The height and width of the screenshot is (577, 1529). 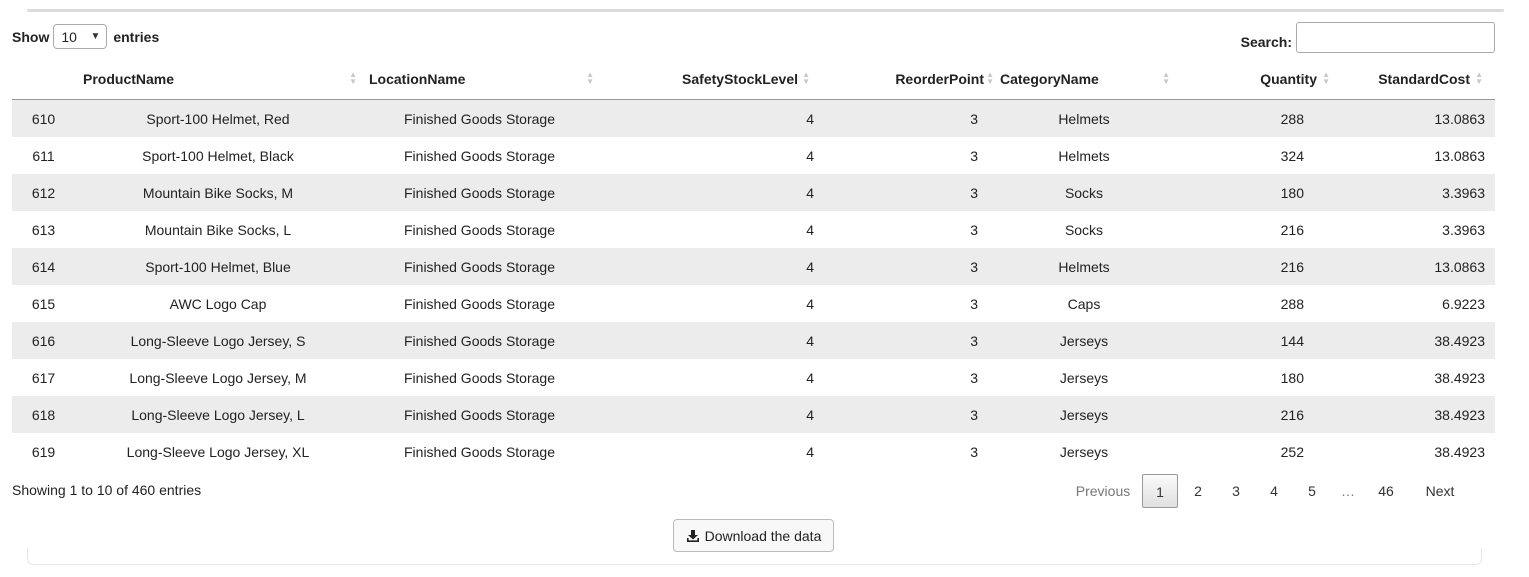 I want to click on col-header-categoryname: CategoryName ▲ ▼, so click(x=1084, y=80).